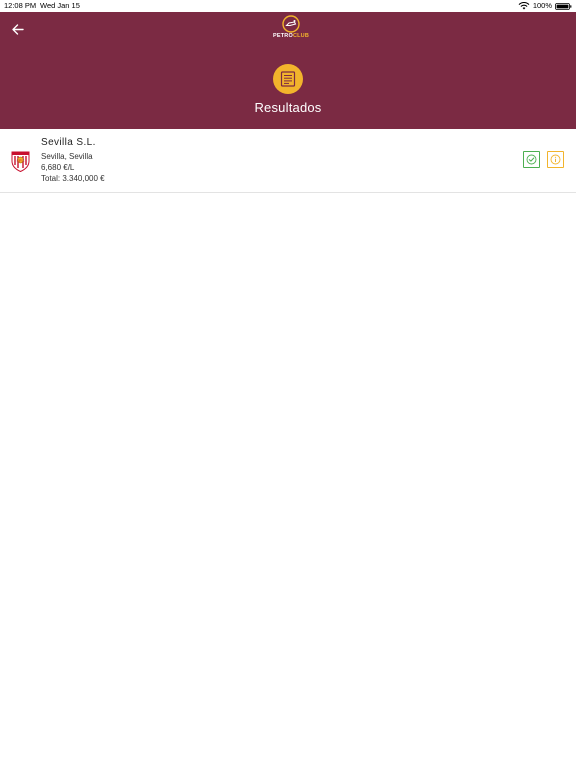 The image size is (576, 768). What do you see at coordinates (288, 79) in the screenshot?
I see `list-document-icon` at bounding box center [288, 79].